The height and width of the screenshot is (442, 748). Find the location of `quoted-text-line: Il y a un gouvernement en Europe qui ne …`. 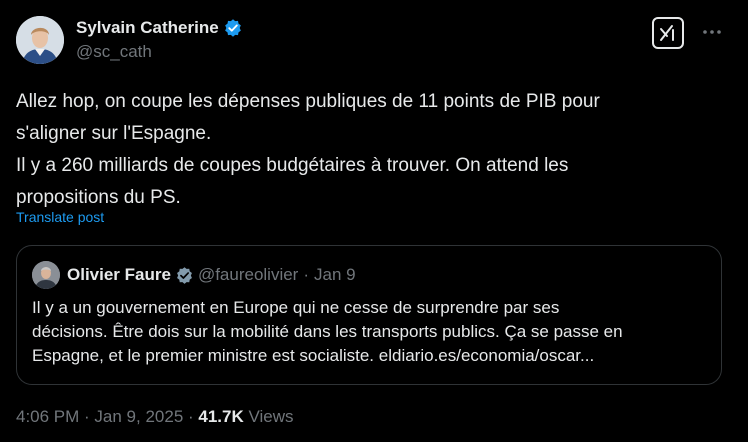

quoted-text-line: Il y a un gouvernement en Europe qui ne … is located at coordinates (296, 307).